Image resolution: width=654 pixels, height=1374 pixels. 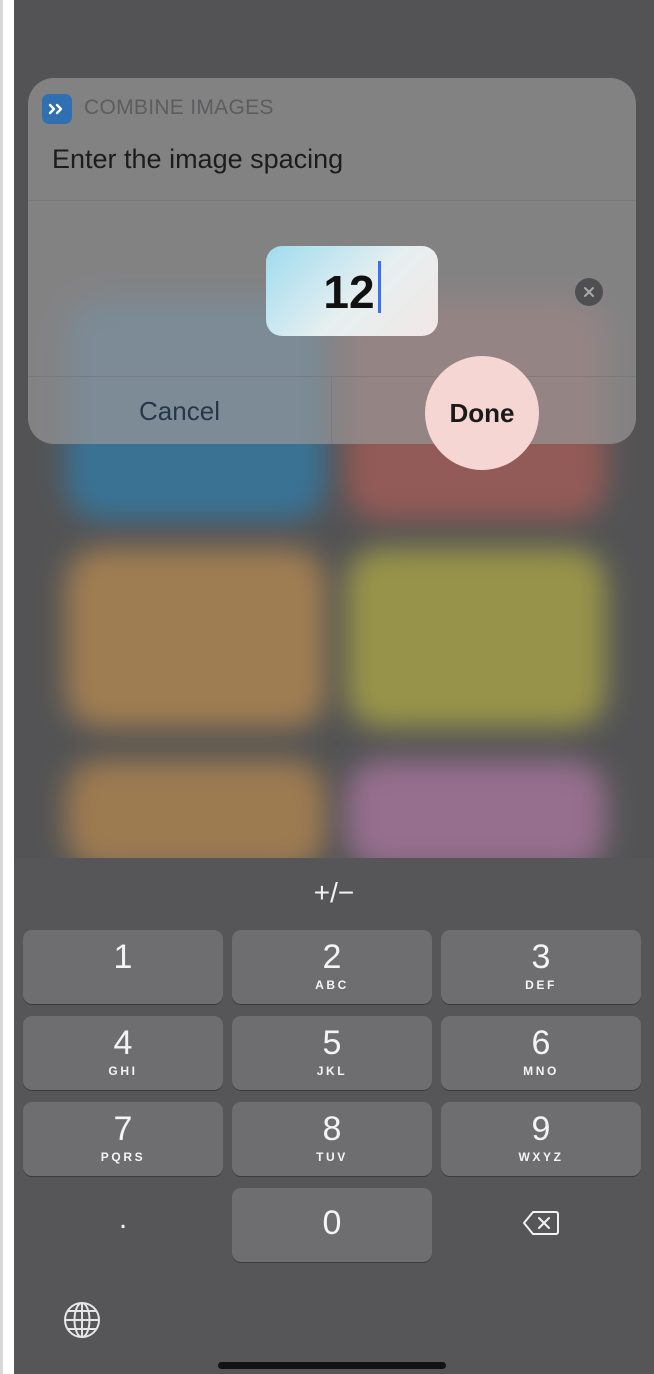 I want to click on key-digit: 4, so click(x=123, y=1043).